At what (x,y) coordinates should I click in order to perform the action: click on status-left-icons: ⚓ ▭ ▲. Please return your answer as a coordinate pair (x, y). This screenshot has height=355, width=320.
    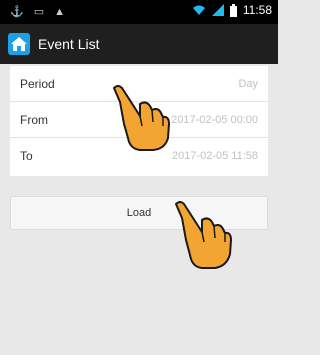
    Looking at the image, I should click on (37, 12).